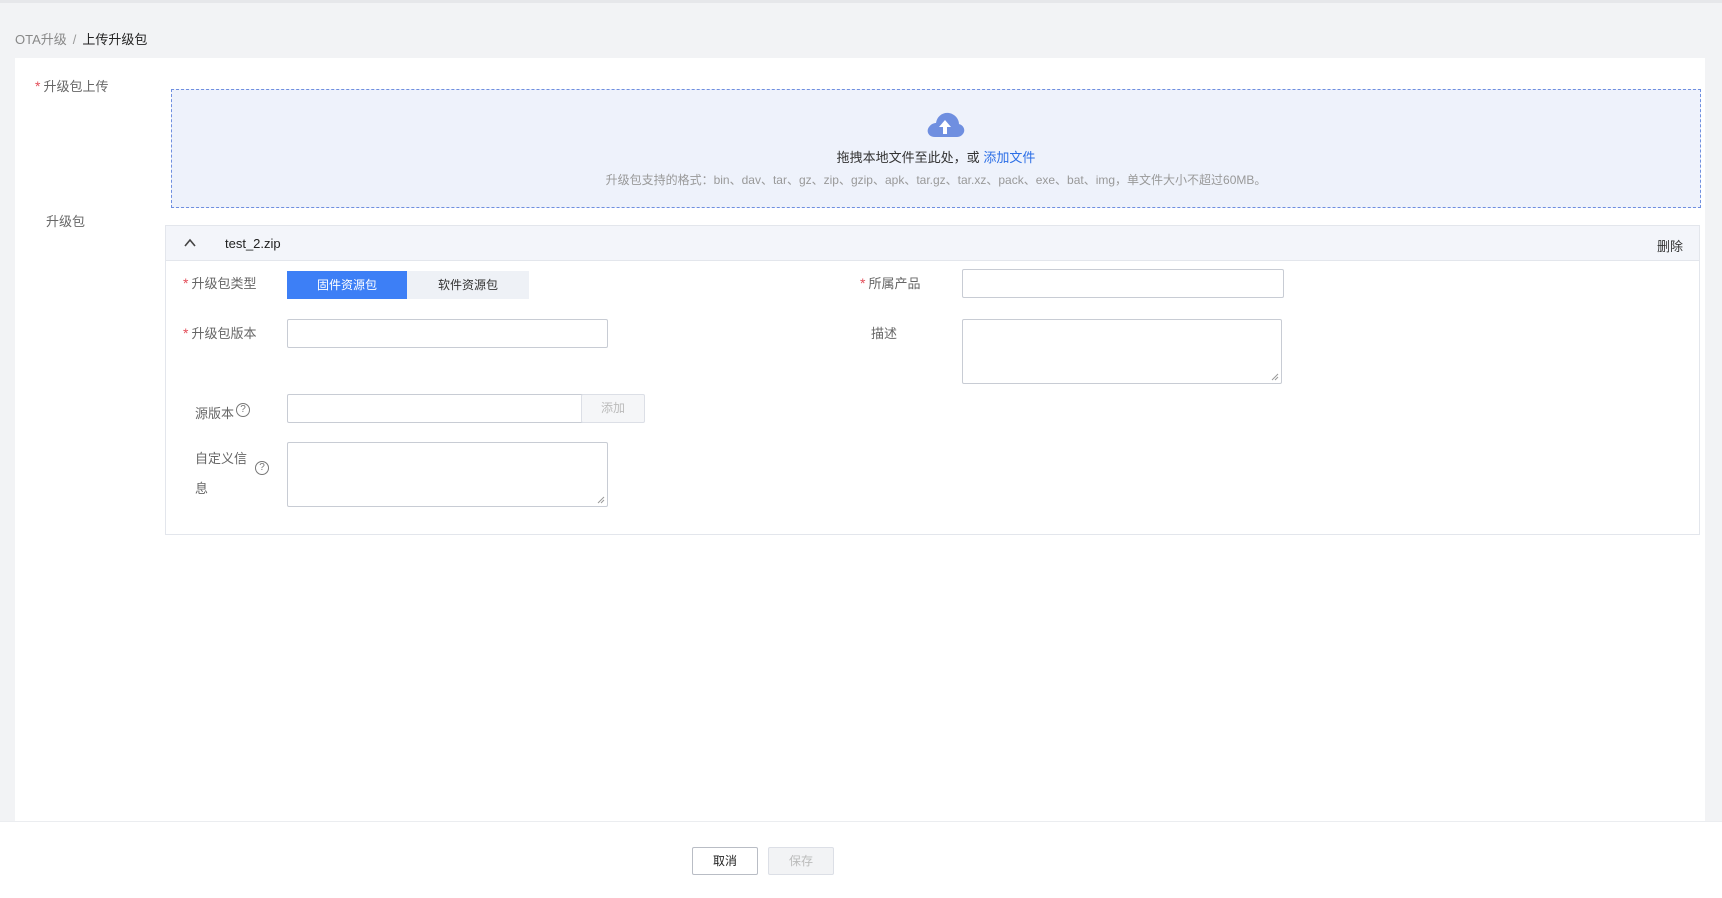  I want to click on package-label: 升级包, so click(66, 221).